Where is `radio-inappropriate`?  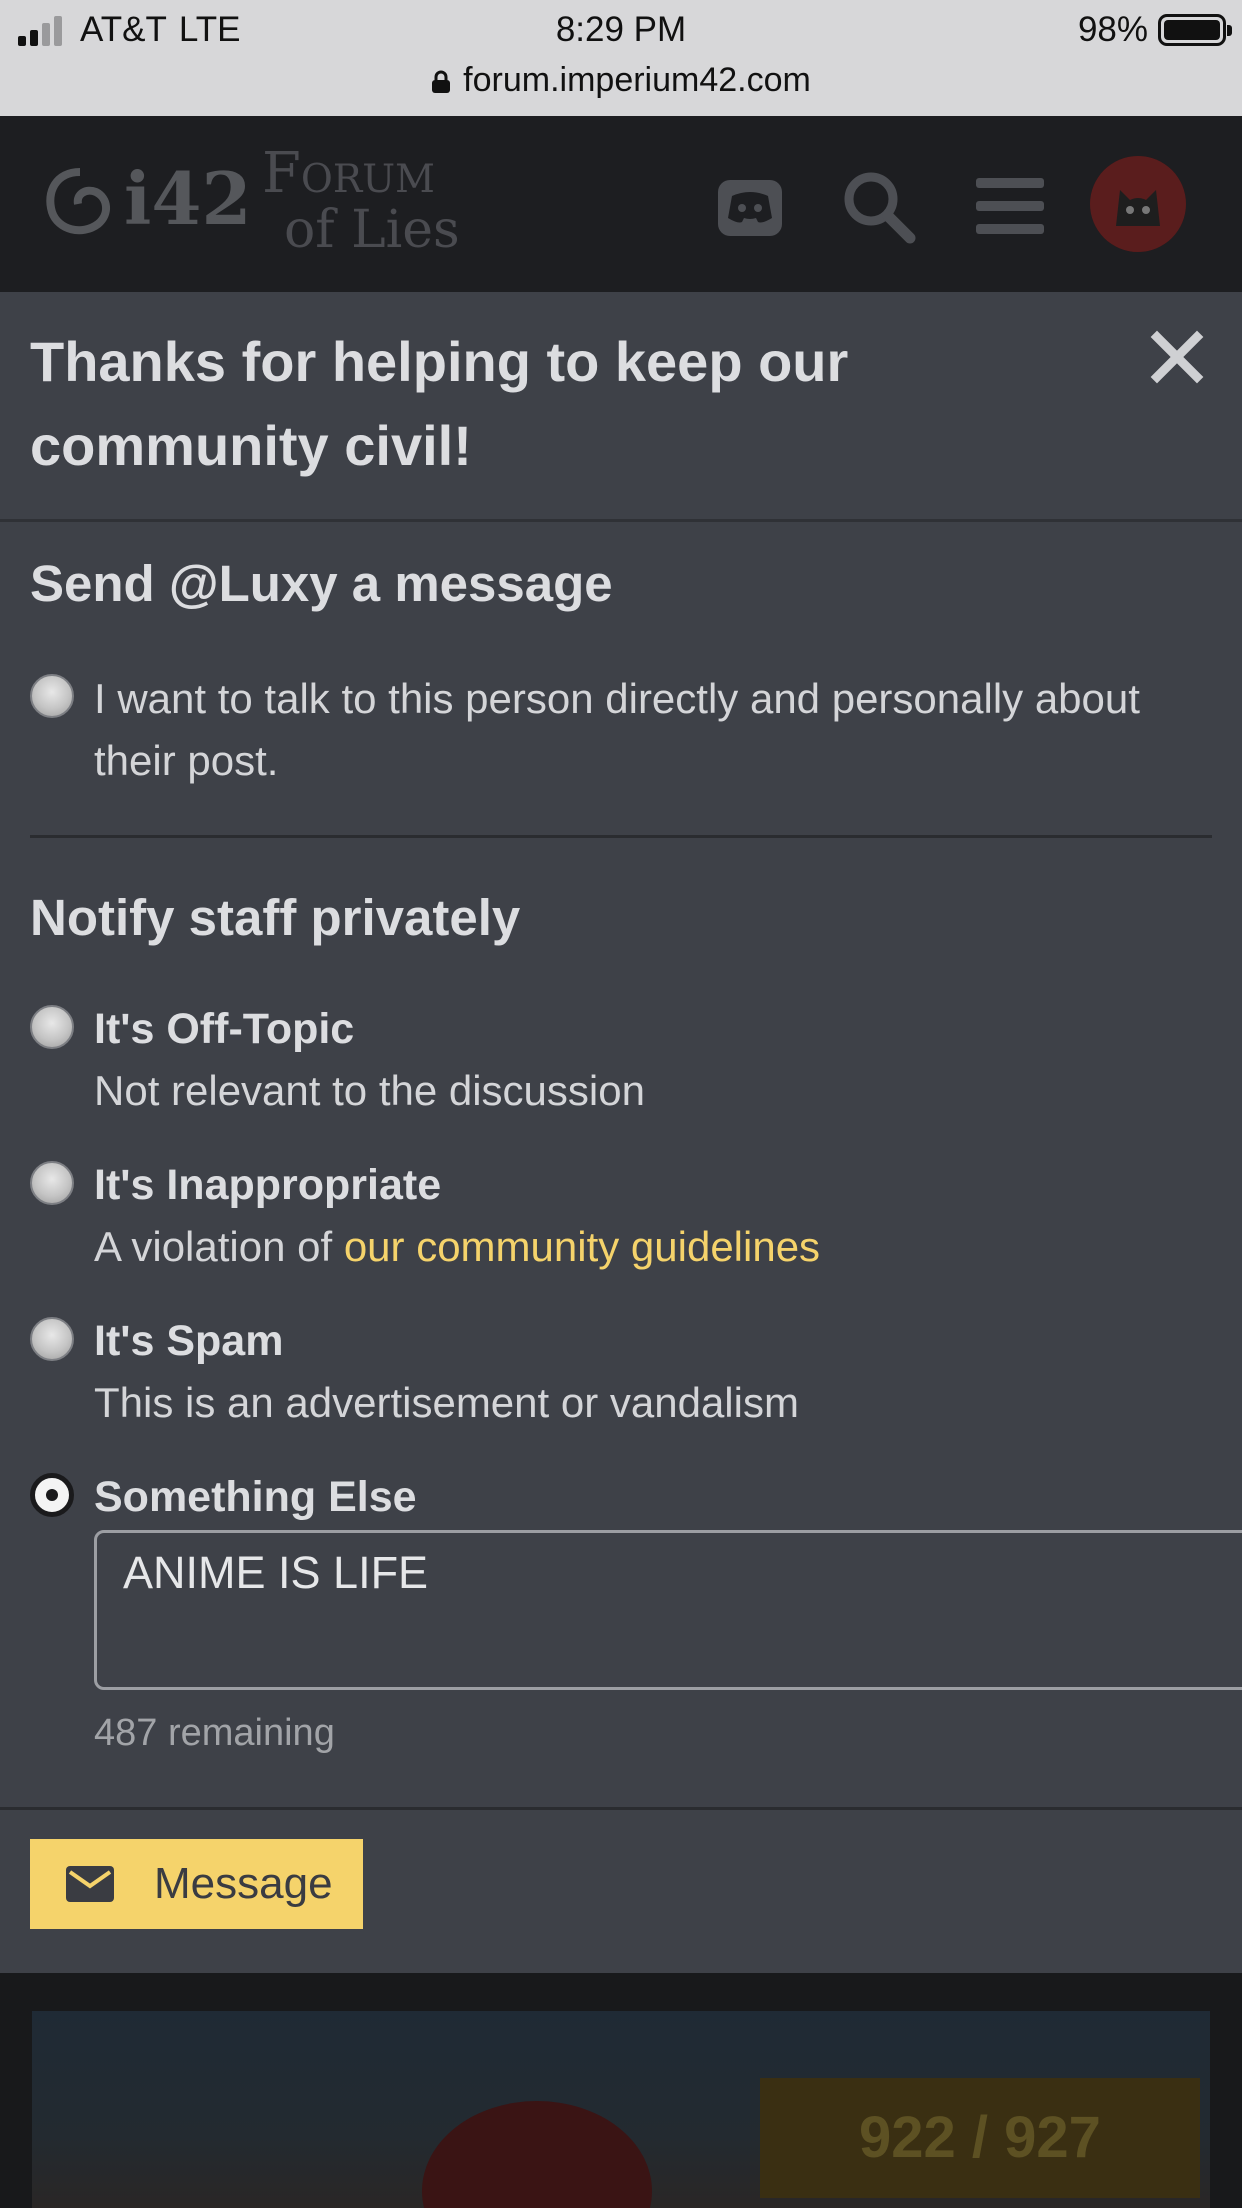 radio-inappropriate is located at coordinates (52, 1183).